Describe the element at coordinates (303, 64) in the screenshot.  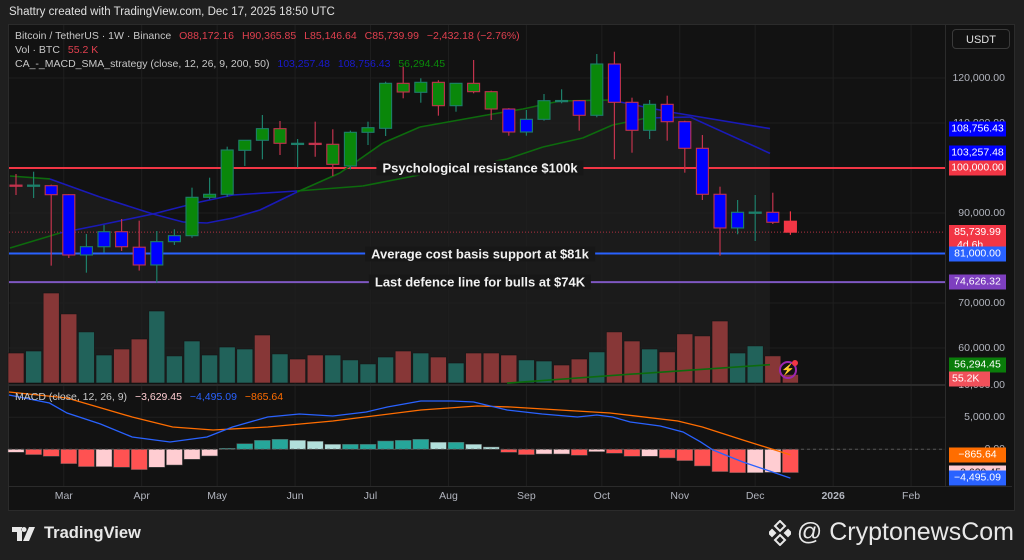
I see `strategy-value-1: 103,257.48` at that location.